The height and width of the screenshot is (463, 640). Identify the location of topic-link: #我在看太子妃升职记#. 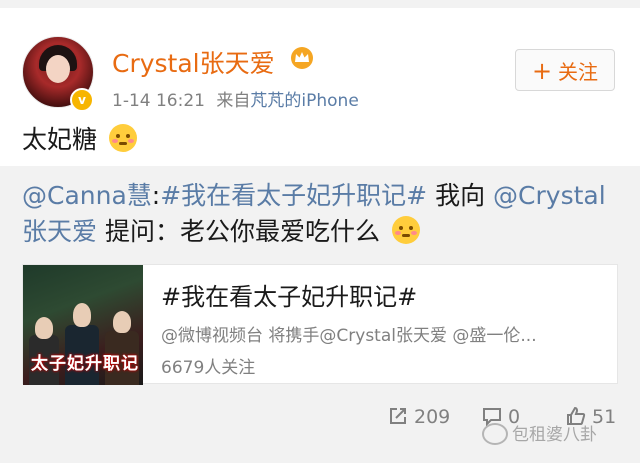
(293, 195).